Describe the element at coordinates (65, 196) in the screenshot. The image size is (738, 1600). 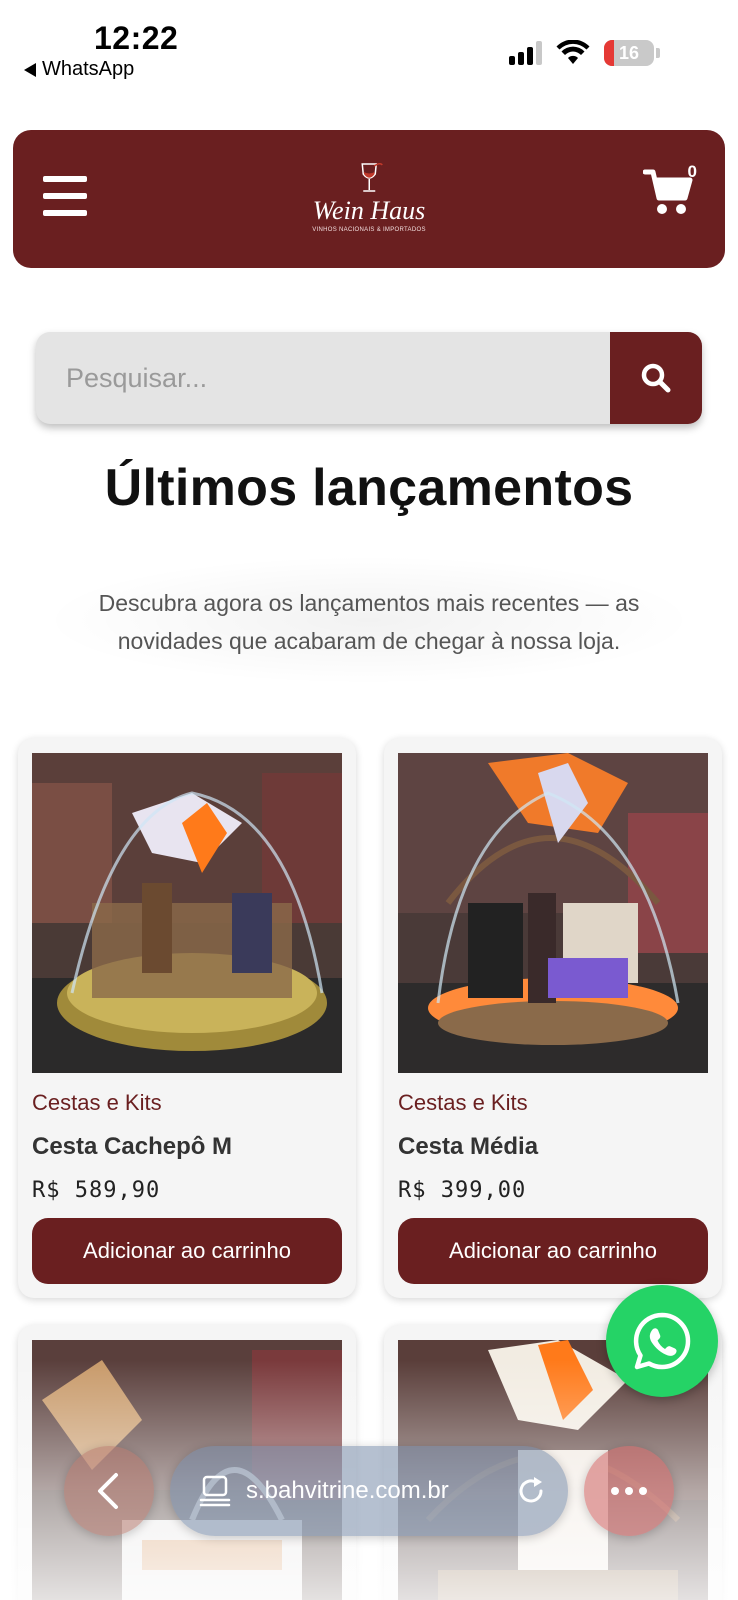
I see `hamburger-menu-icon` at that location.